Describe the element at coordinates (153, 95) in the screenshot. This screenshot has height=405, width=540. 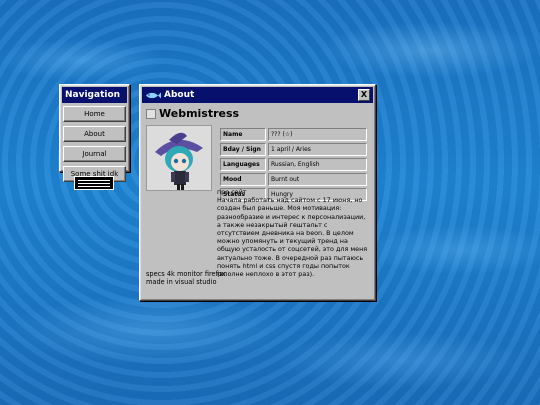
I see `fish-icon` at that location.